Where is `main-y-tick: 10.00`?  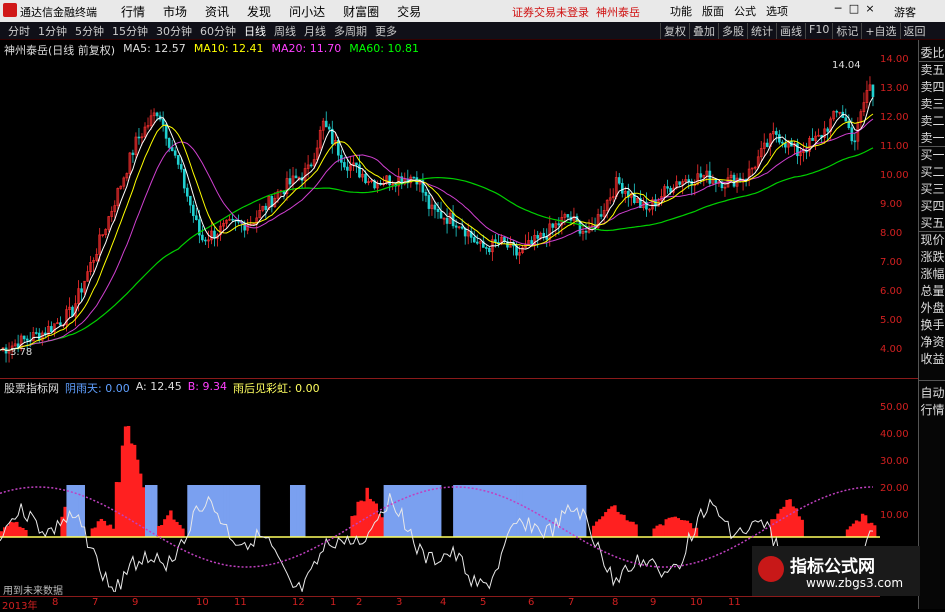 main-y-tick: 10.00 is located at coordinates (894, 175).